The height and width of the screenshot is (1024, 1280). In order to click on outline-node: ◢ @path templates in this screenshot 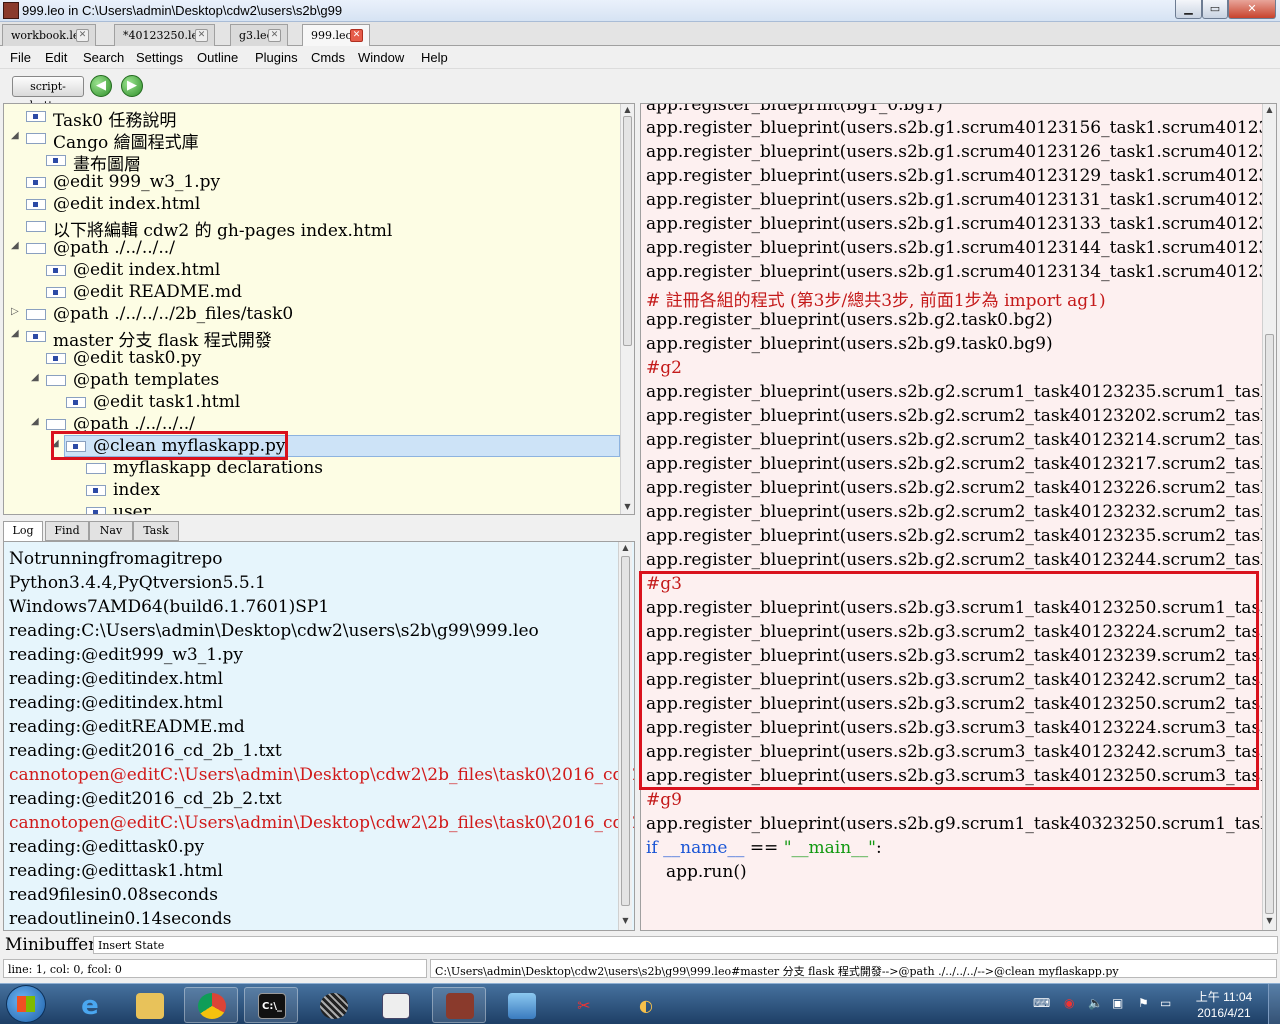, I will do `click(312, 380)`.